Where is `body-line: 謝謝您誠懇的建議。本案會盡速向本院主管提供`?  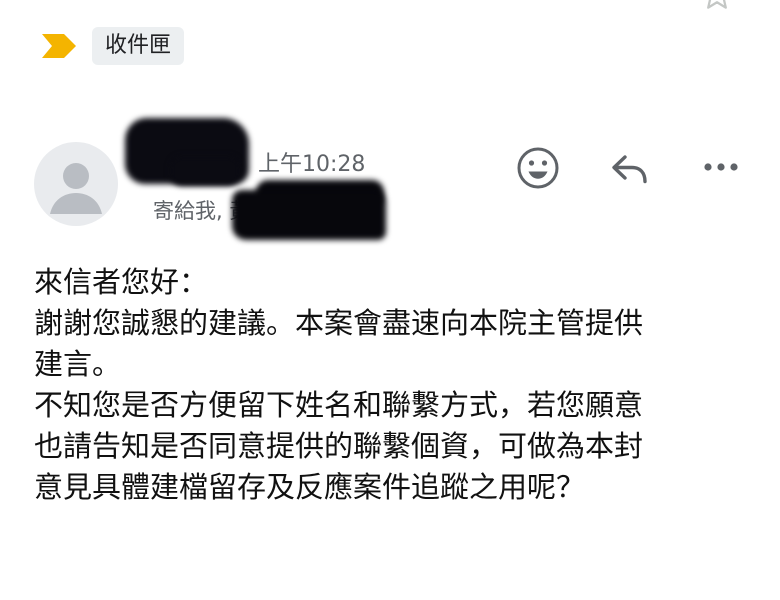
body-line: 謝謝您誠懇的建議。本案會盡速向本院主管提供 is located at coordinates (339, 323).